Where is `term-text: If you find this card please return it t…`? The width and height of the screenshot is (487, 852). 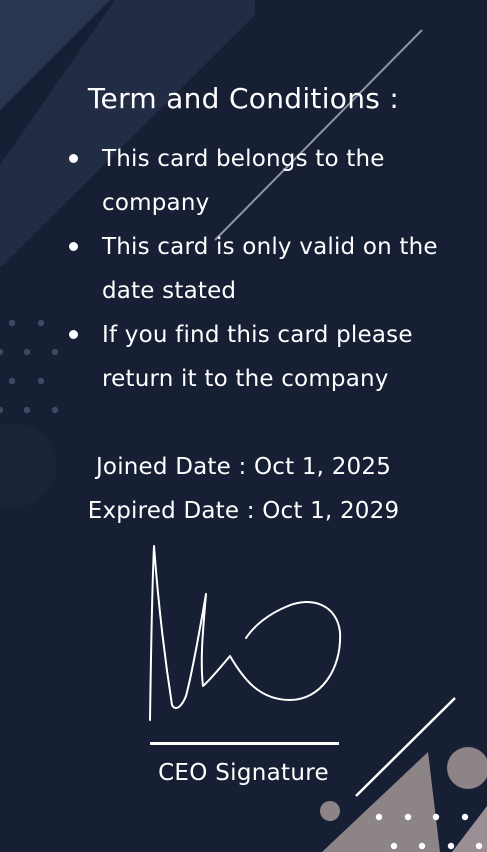
term-text: If you find this card please return it t… is located at coordinates (257, 357).